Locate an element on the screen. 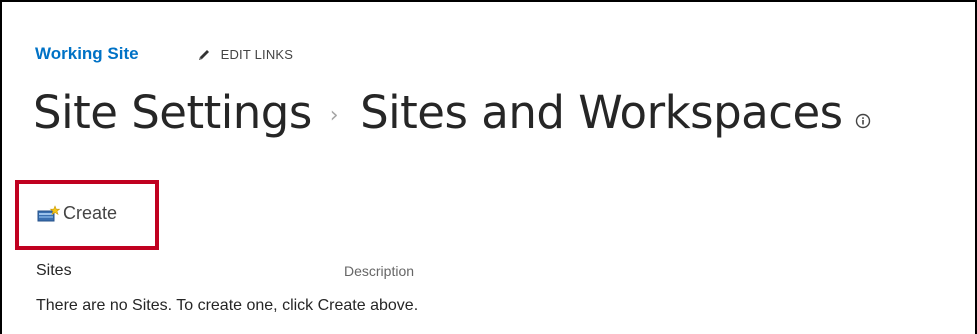  pencil-icon is located at coordinates (203, 55).